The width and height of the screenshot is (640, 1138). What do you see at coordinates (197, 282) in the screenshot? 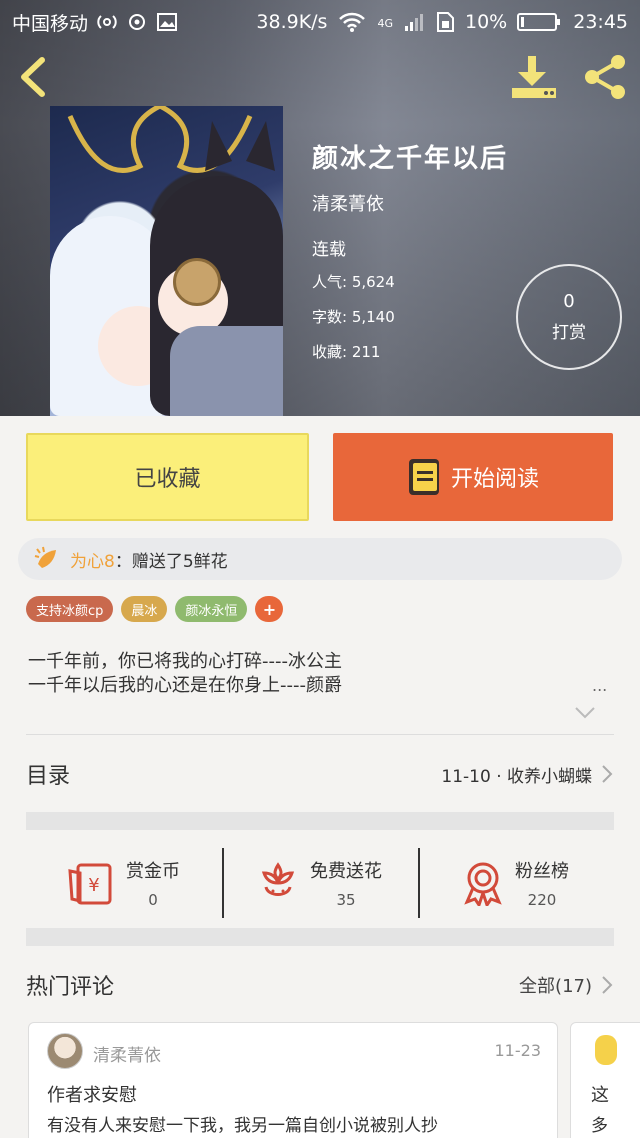
I see `cover-coin` at bounding box center [197, 282].